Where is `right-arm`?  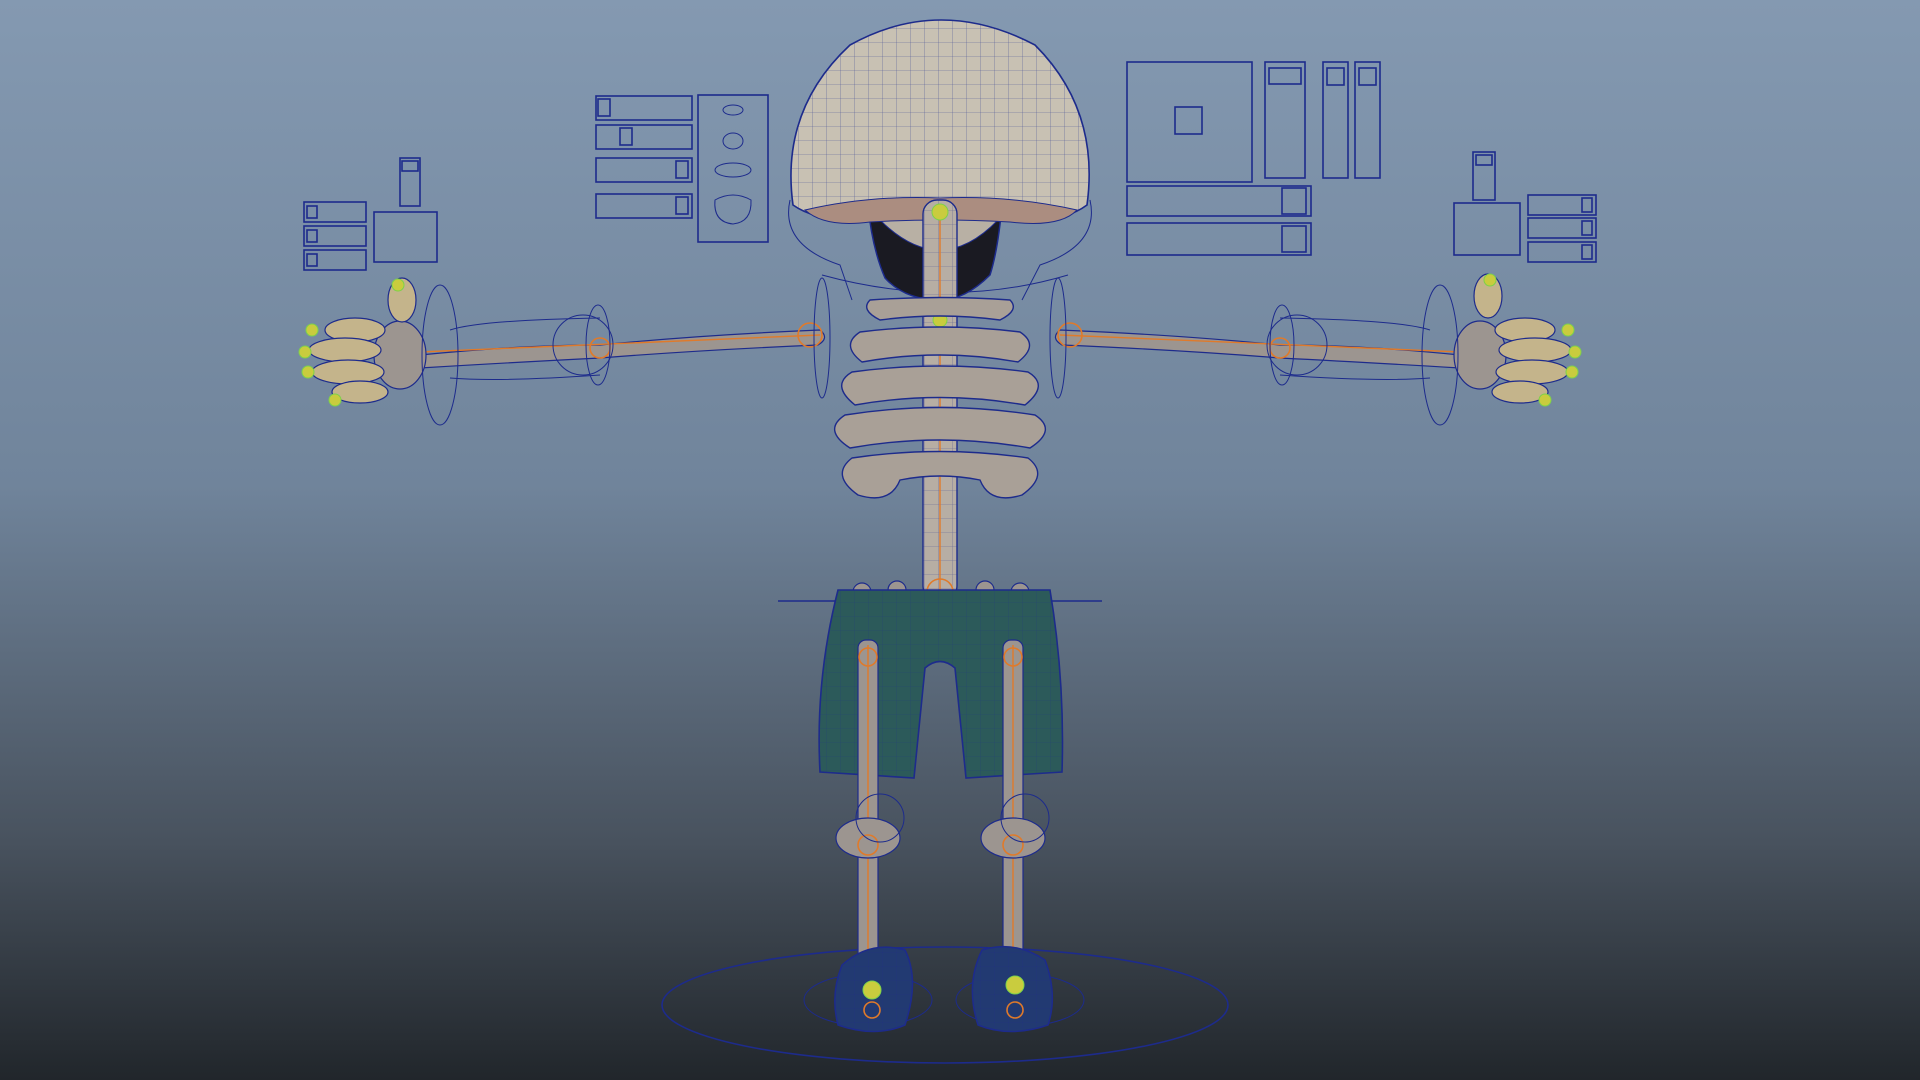
right-arm is located at coordinates (1255, 338).